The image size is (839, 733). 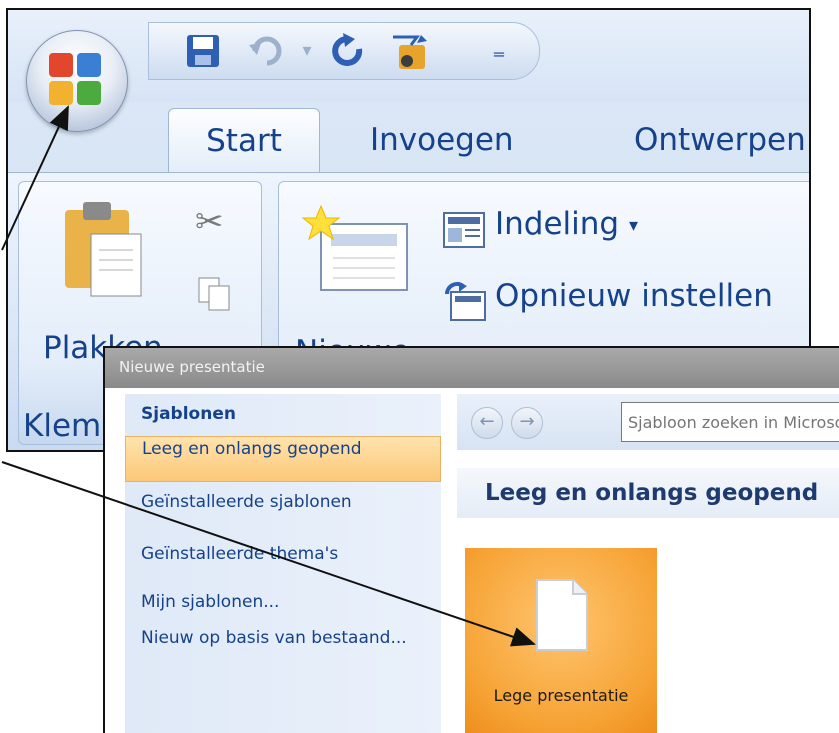 What do you see at coordinates (283, 554) in the screenshot?
I see `nav-item-installed-themes: Geïnstalleerde thema's` at bounding box center [283, 554].